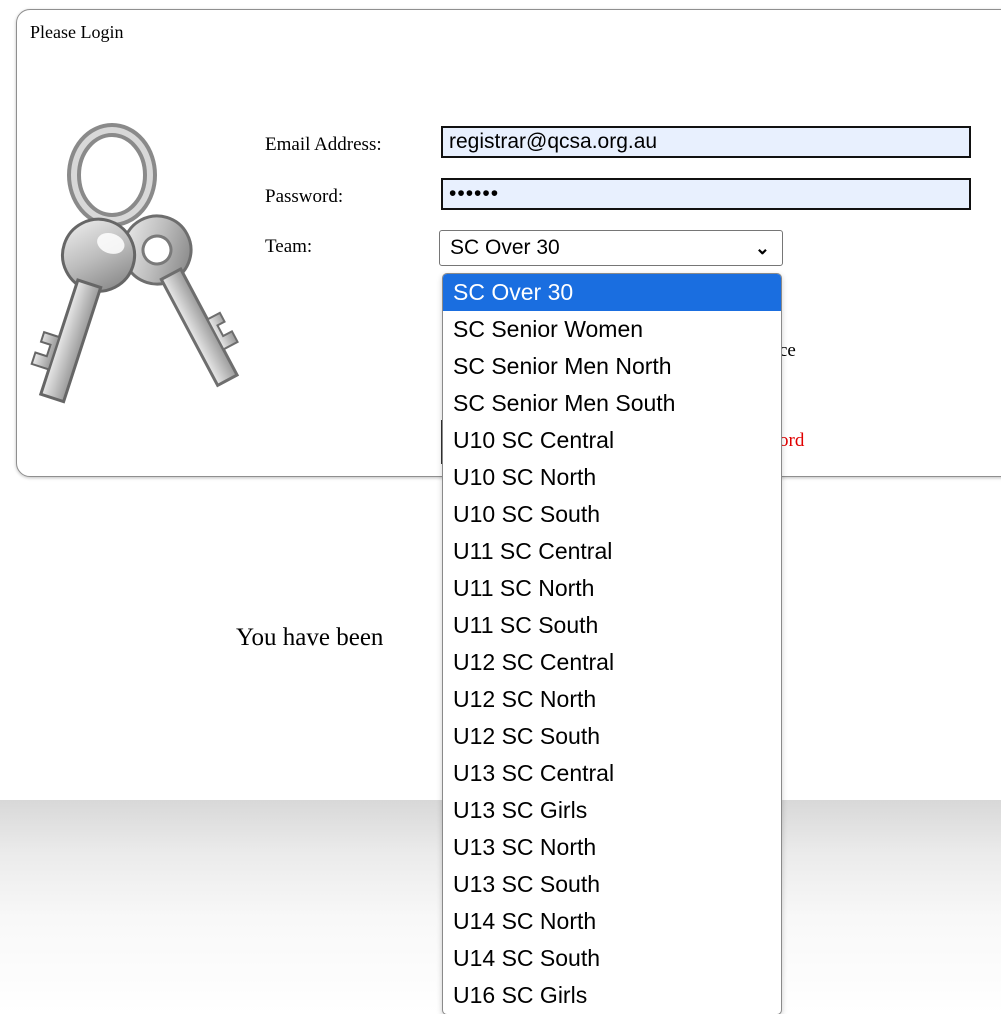  I want to click on email-label: Email Address:, so click(323, 144).